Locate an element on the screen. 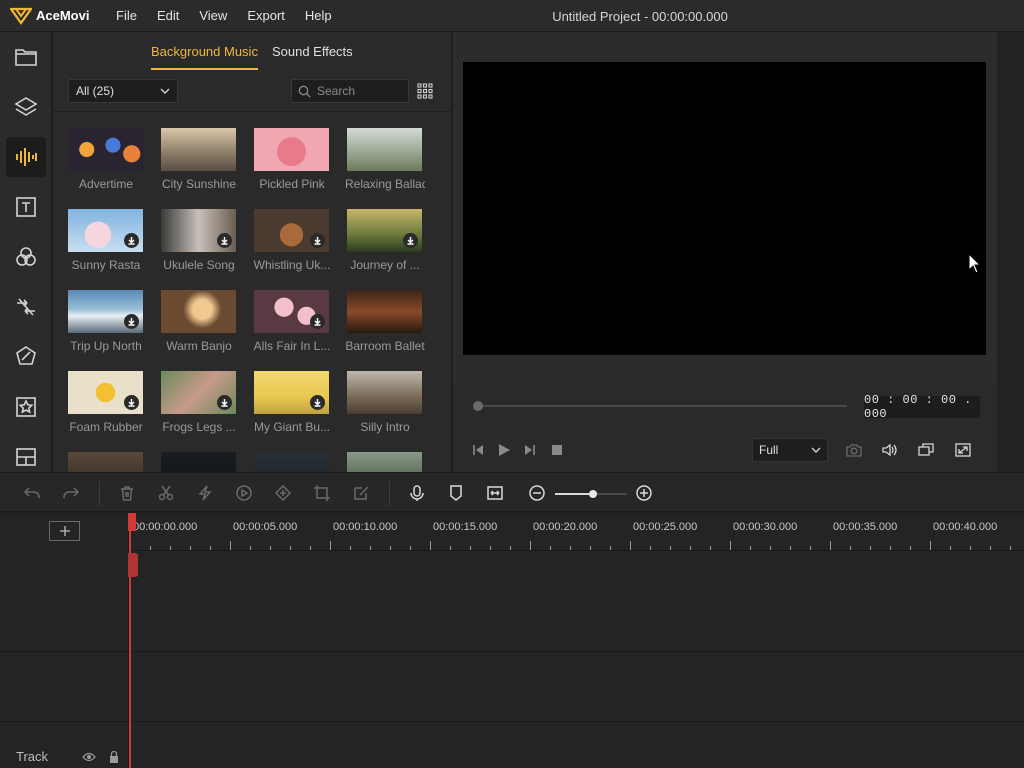 Image resolution: width=1024 pixels, height=768 pixels. menu-export: Export is located at coordinates (266, 15).